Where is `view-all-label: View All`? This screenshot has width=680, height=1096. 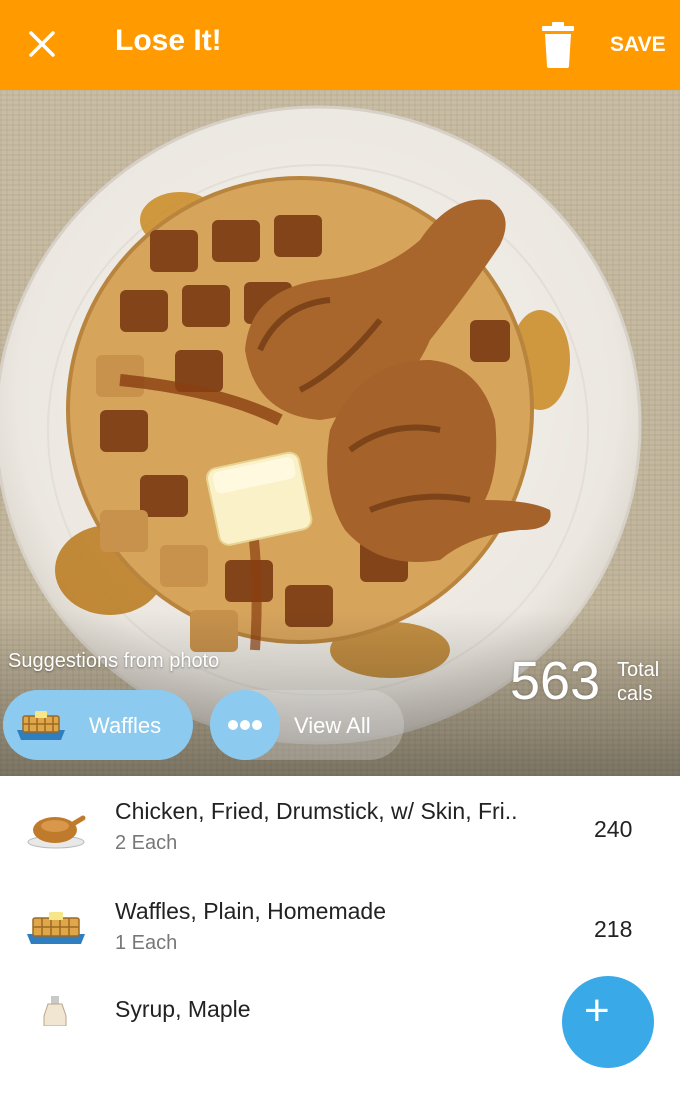 view-all-label: View All is located at coordinates (332, 725).